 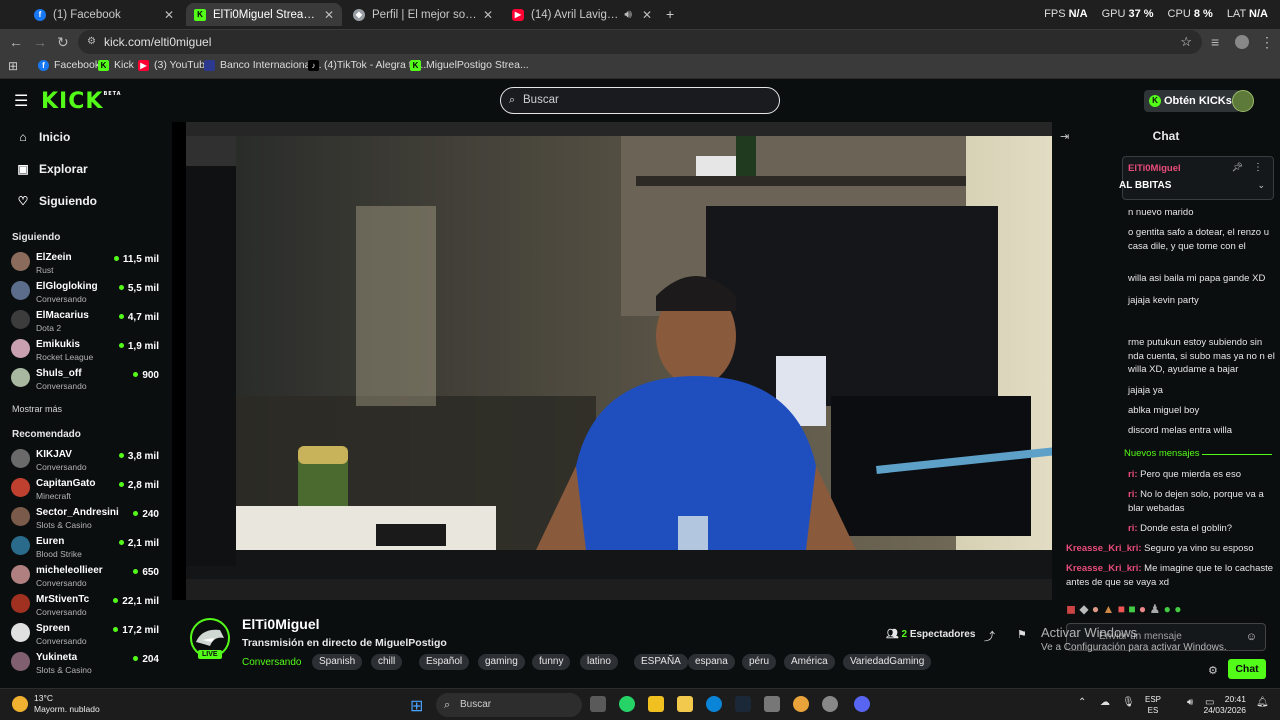 I want to click on obs-icon, so click(x=830, y=704).